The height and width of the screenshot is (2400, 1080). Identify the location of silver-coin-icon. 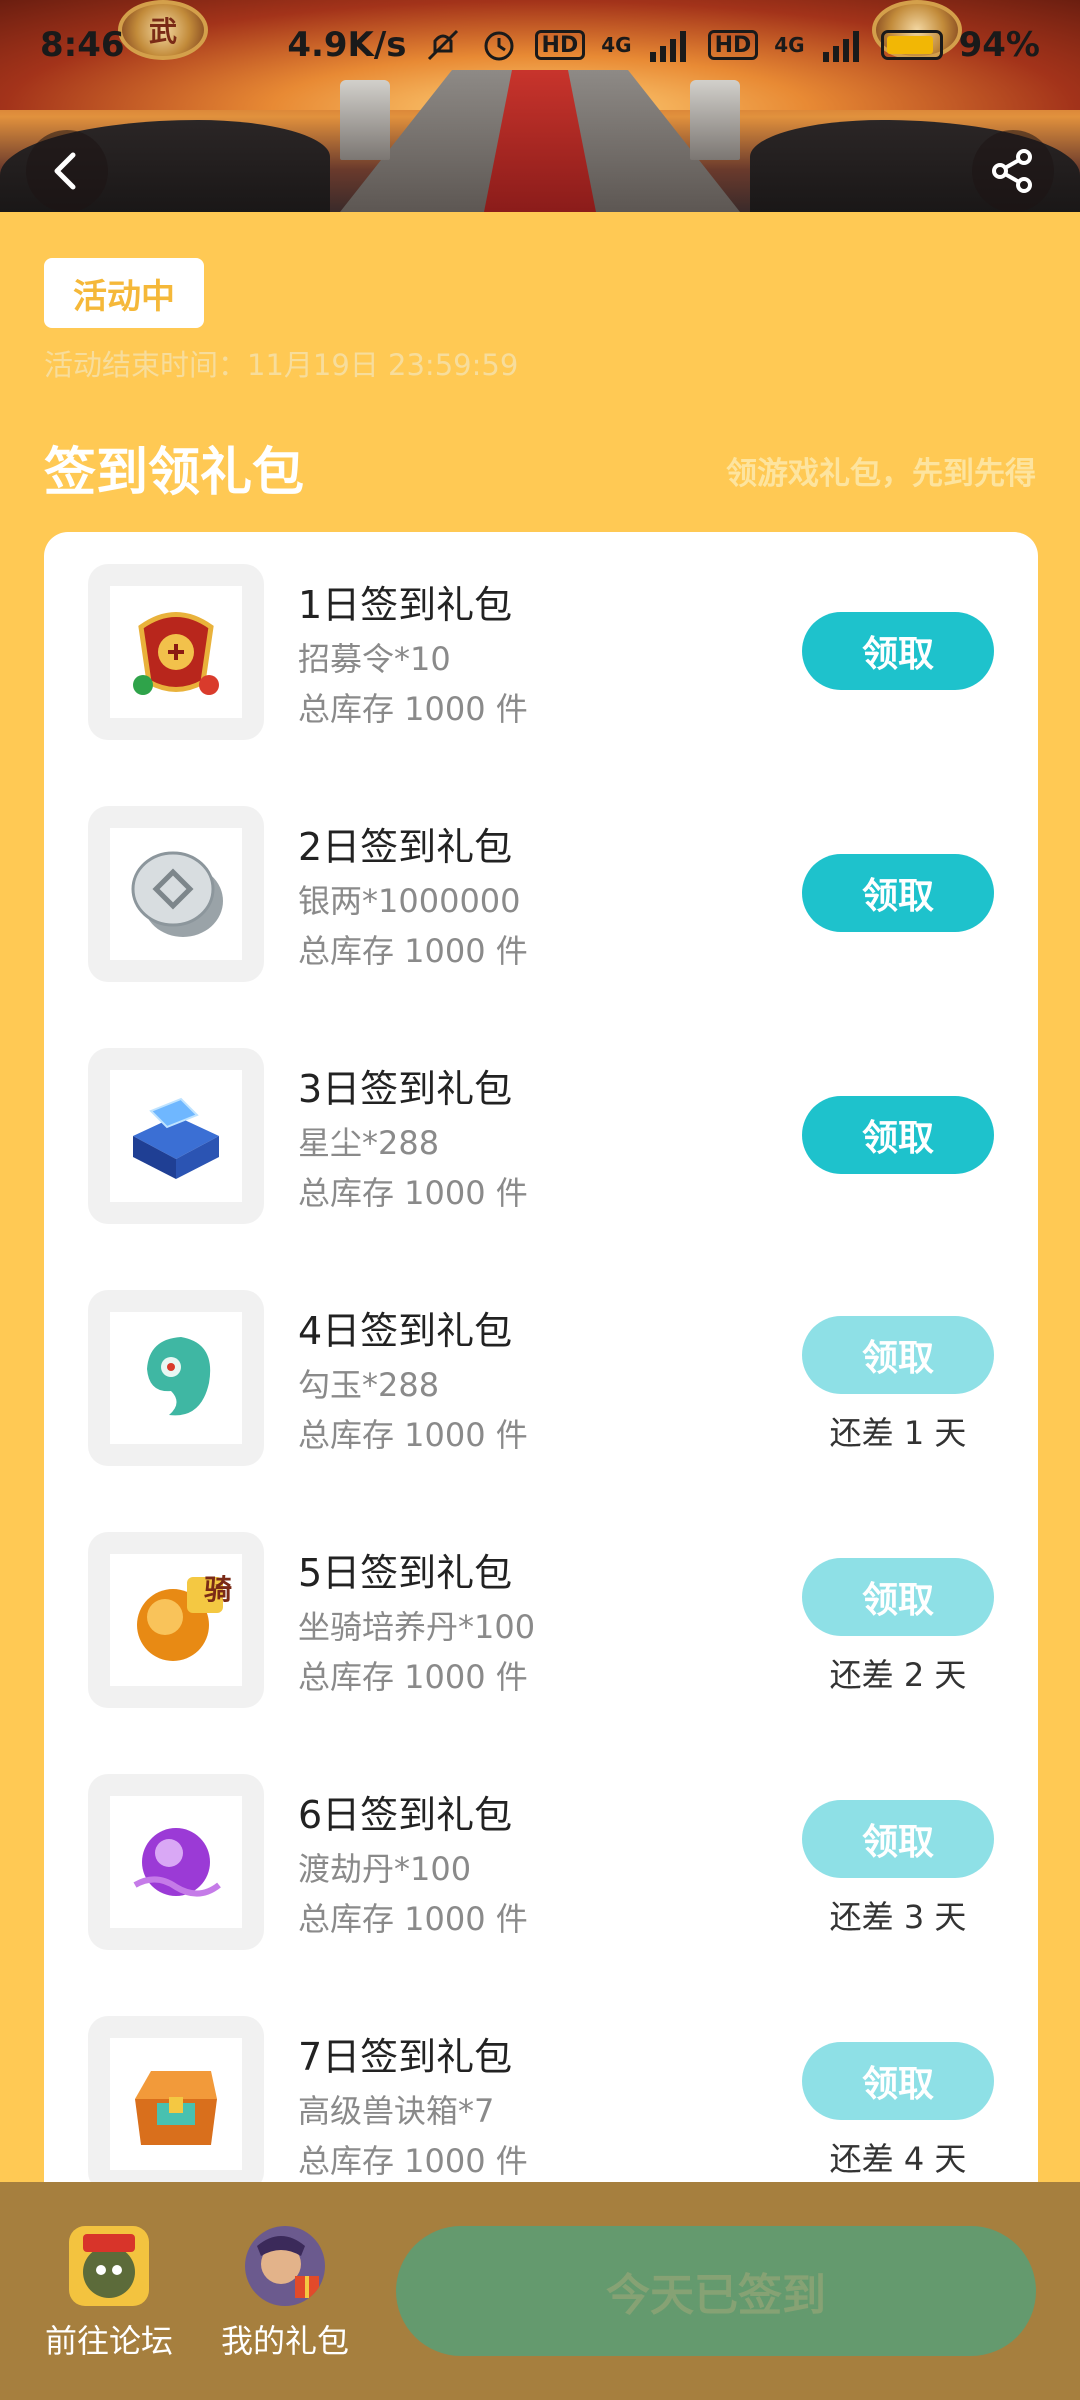
(177, 894).